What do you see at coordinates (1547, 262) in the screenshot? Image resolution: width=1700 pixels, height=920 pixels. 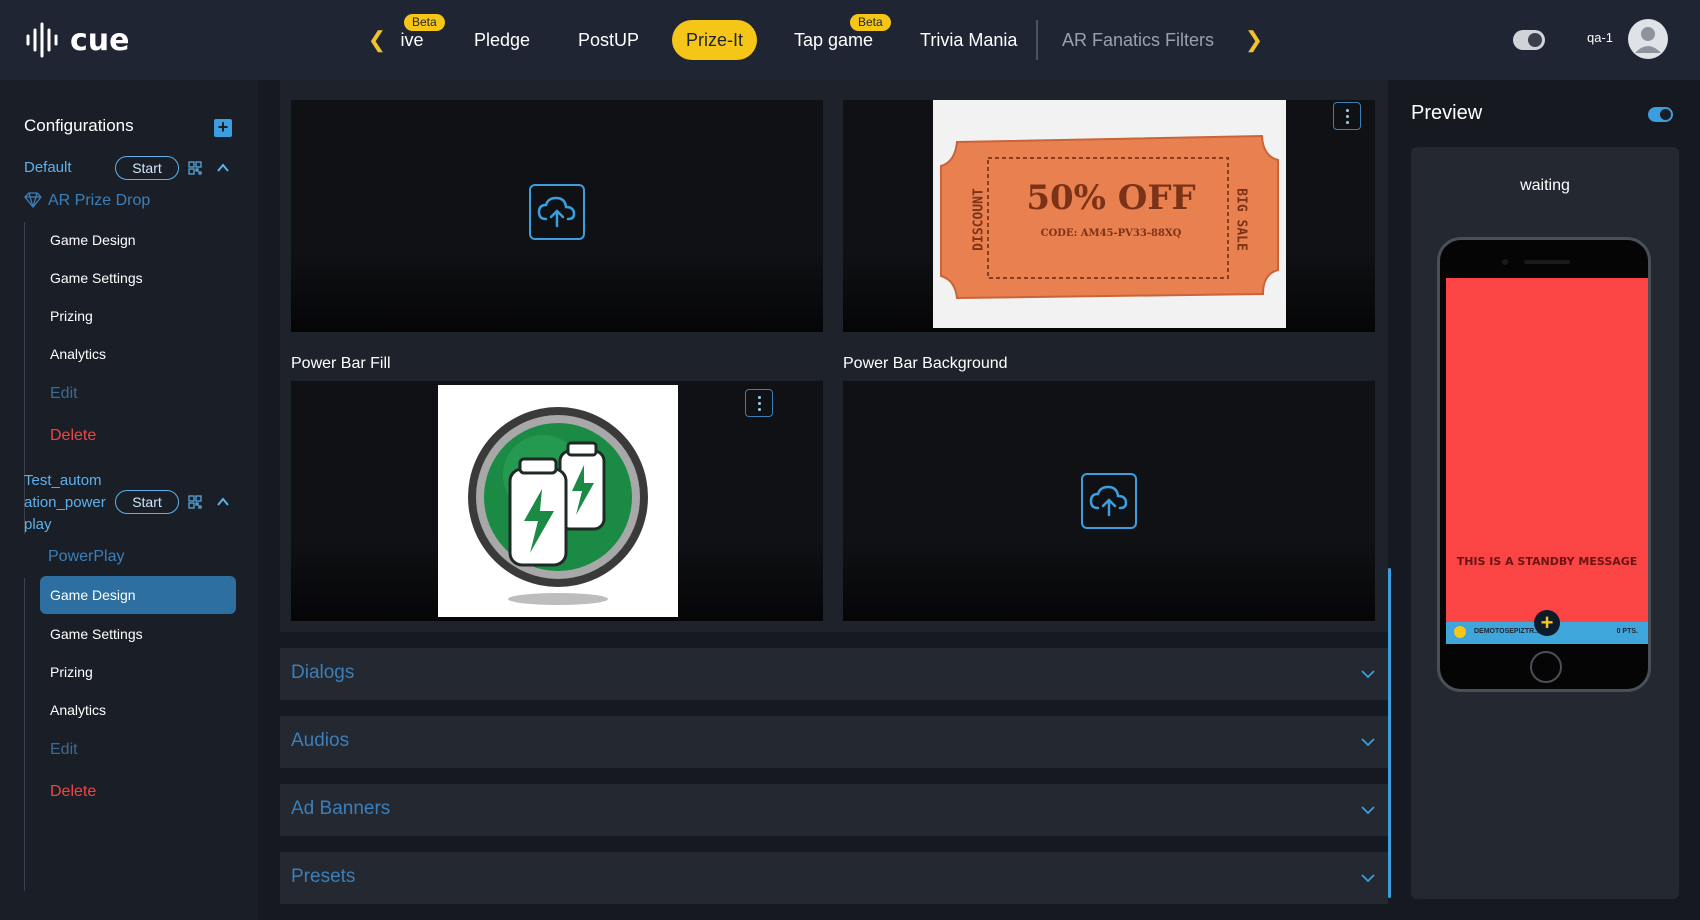 I see `phone-speaker` at bounding box center [1547, 262].